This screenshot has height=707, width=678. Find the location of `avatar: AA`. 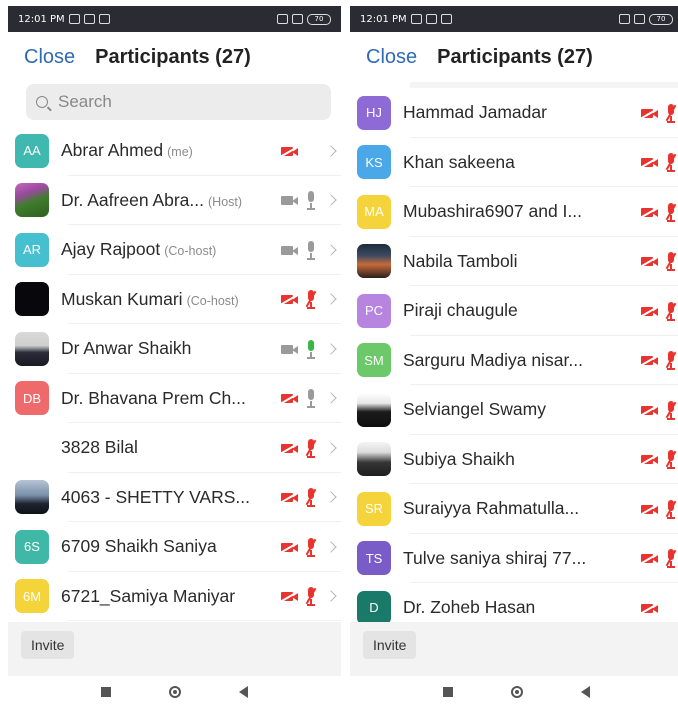

avatar: AA is located at coordinates (32, 150).